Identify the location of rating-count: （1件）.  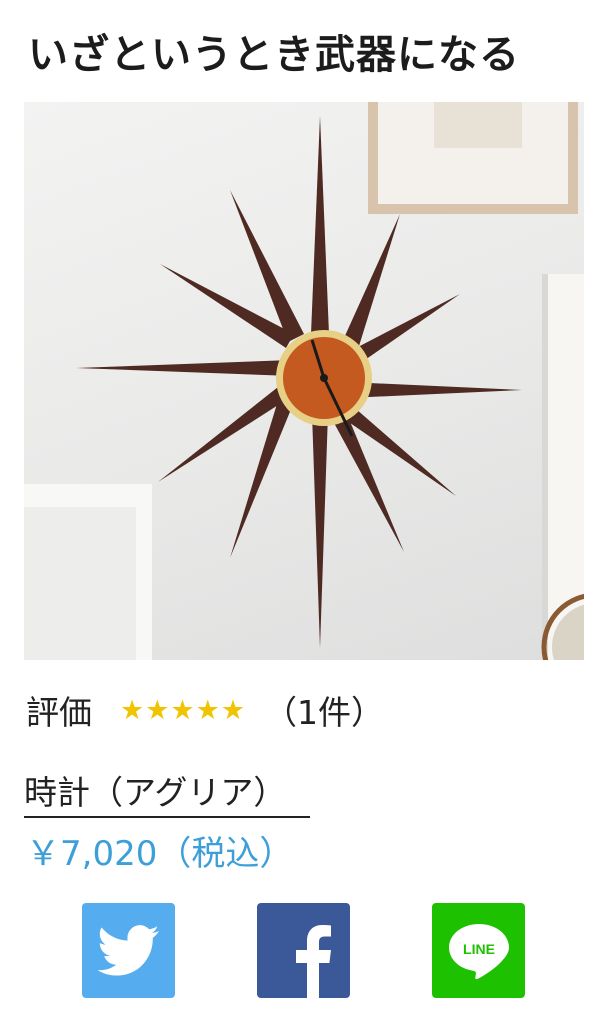
(324, 712).